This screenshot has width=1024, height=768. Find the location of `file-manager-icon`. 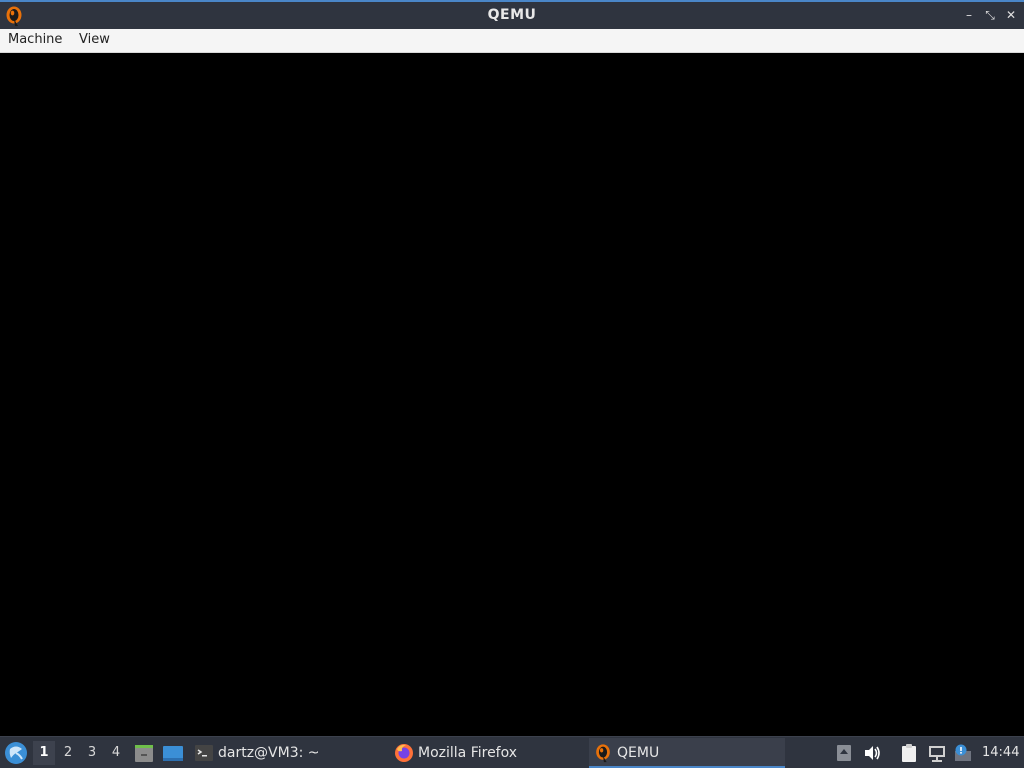

file-manager-icon is located at coordinates (144, 753).